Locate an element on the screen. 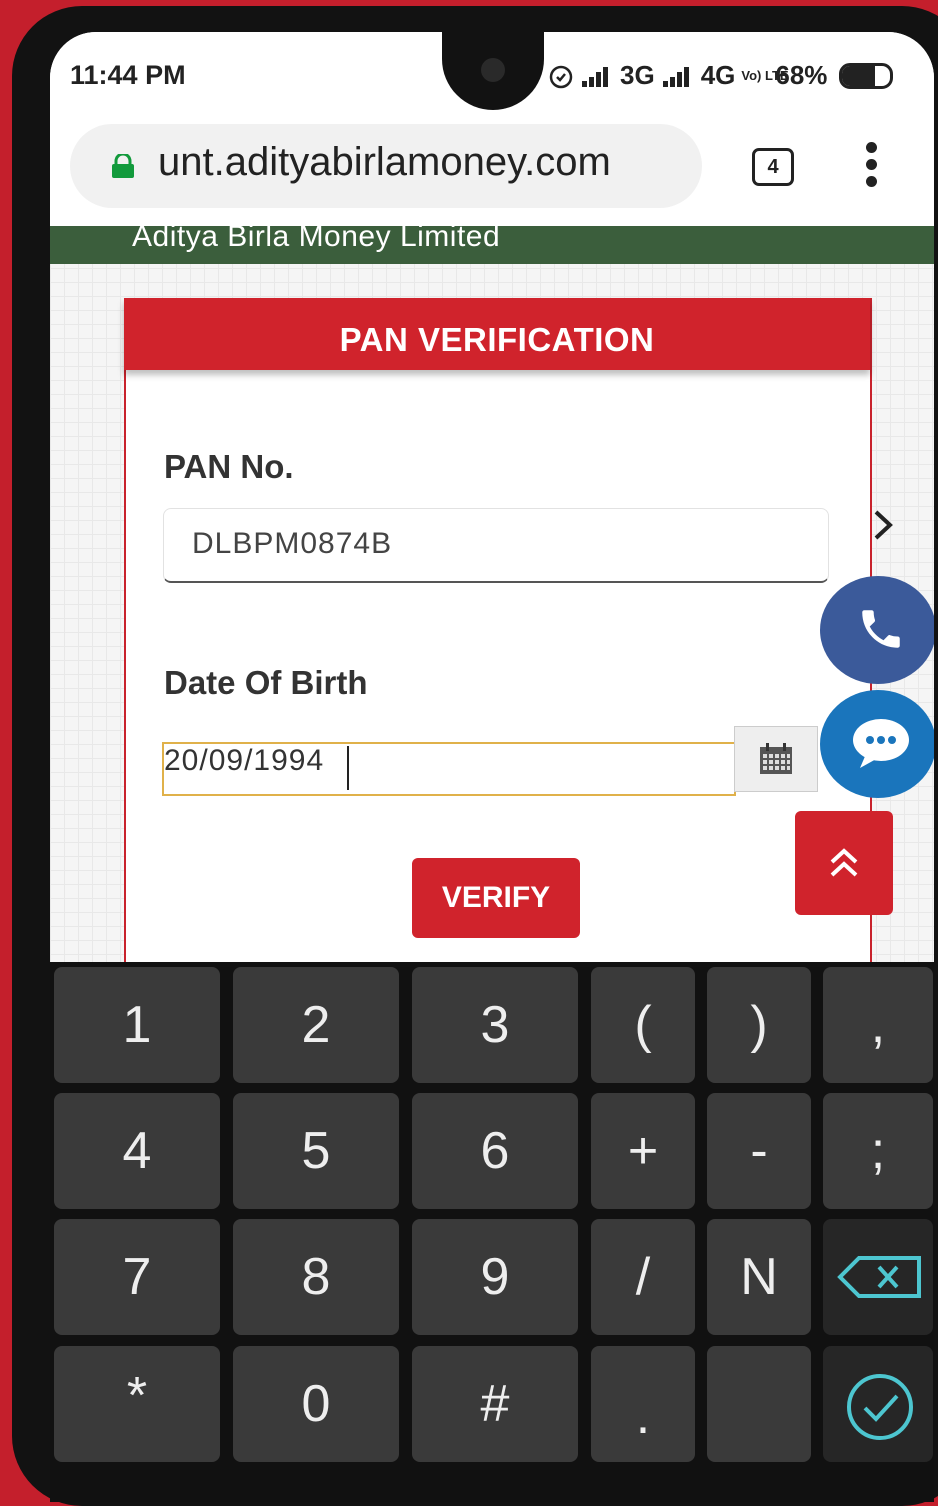  dob-input: 20/09/1994 is located at coordinates (449, 769).